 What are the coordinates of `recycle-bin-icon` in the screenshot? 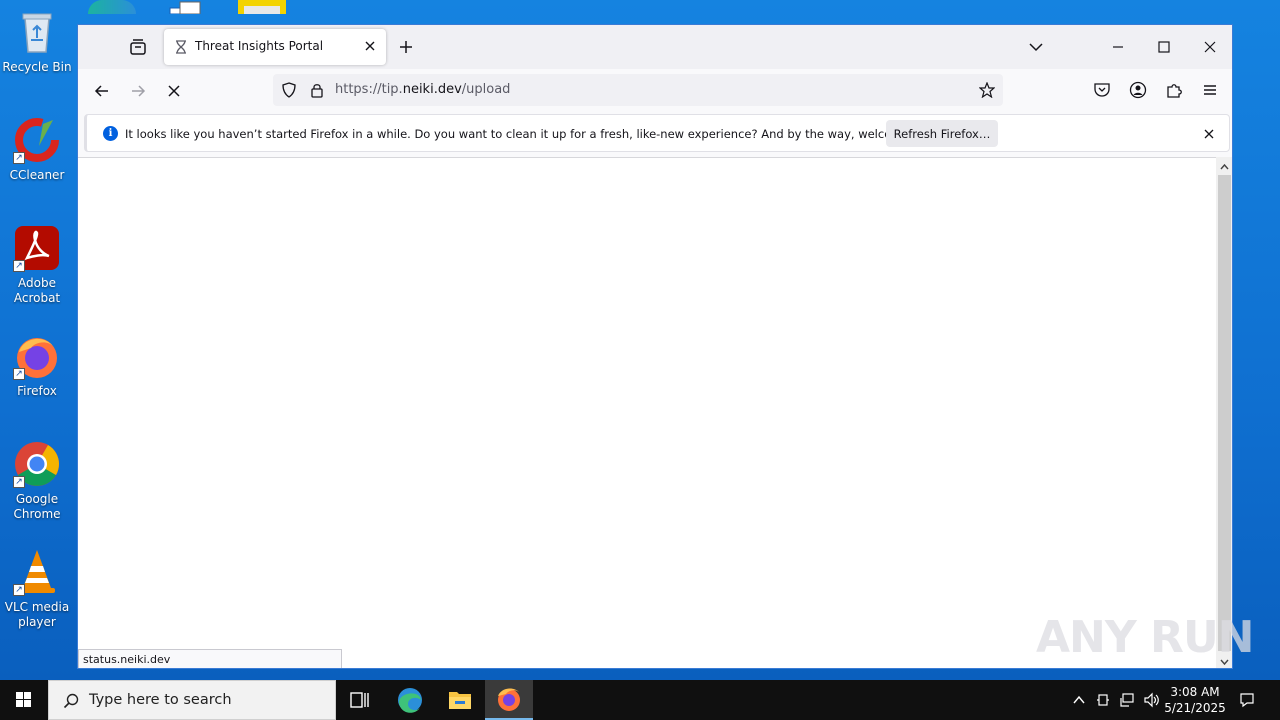 It's located at (37, 32).